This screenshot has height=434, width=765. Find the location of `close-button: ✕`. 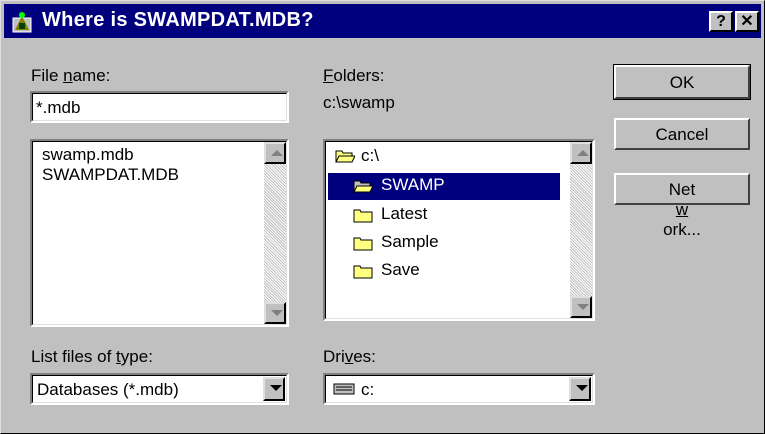

close-button: ✕ is located at coordinates (747, 21).